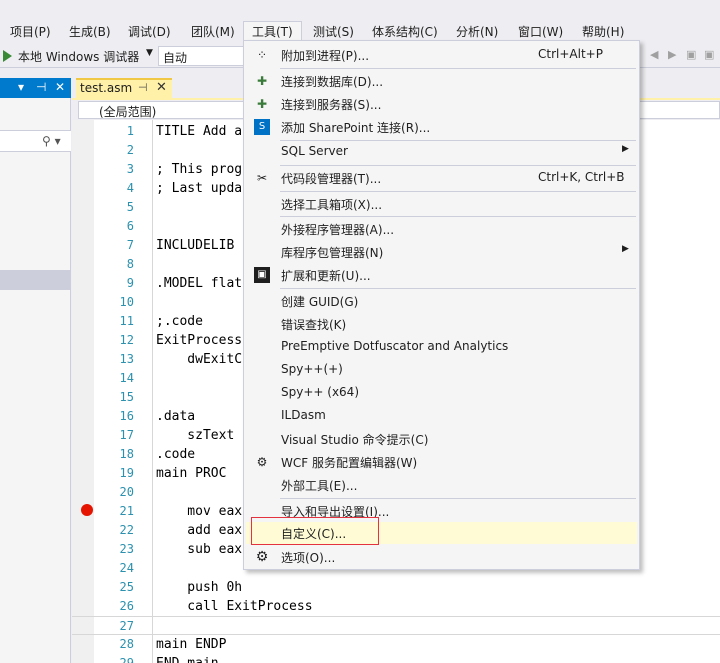 The height and width of the screenshot is (663, 720). I want to click on code-text: END main, so click(187, 658).